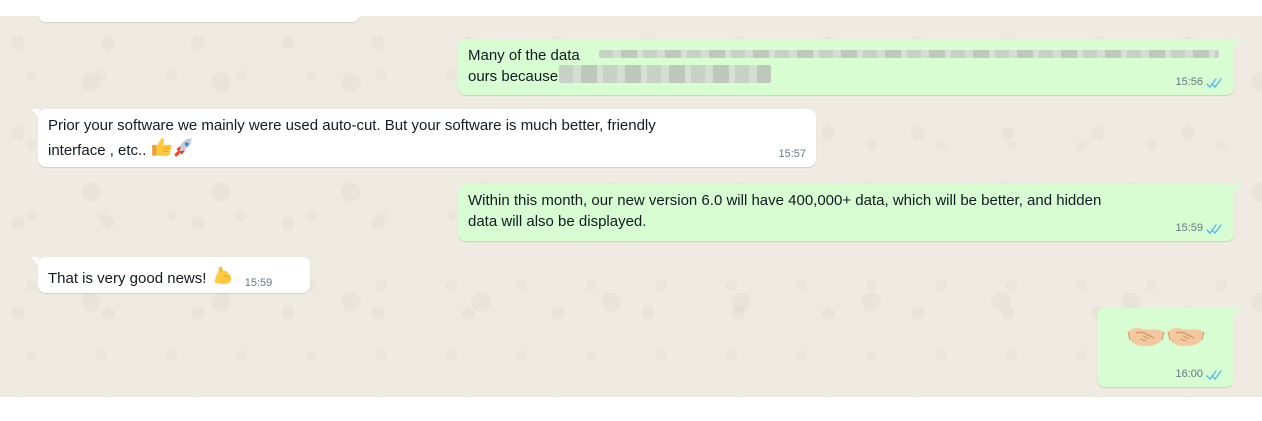 The height and width of the screenshot is (421, 1262). I want to click on emoji-row, so click(1165, 335).